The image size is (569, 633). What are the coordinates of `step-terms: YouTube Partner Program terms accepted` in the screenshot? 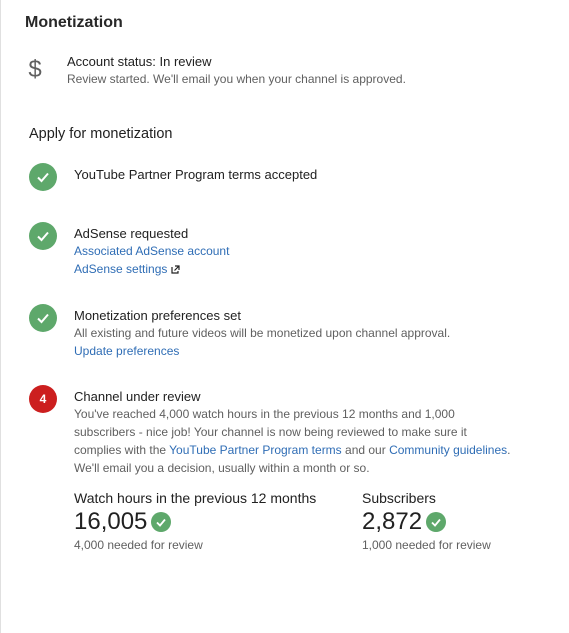 It's located at (195, 175).